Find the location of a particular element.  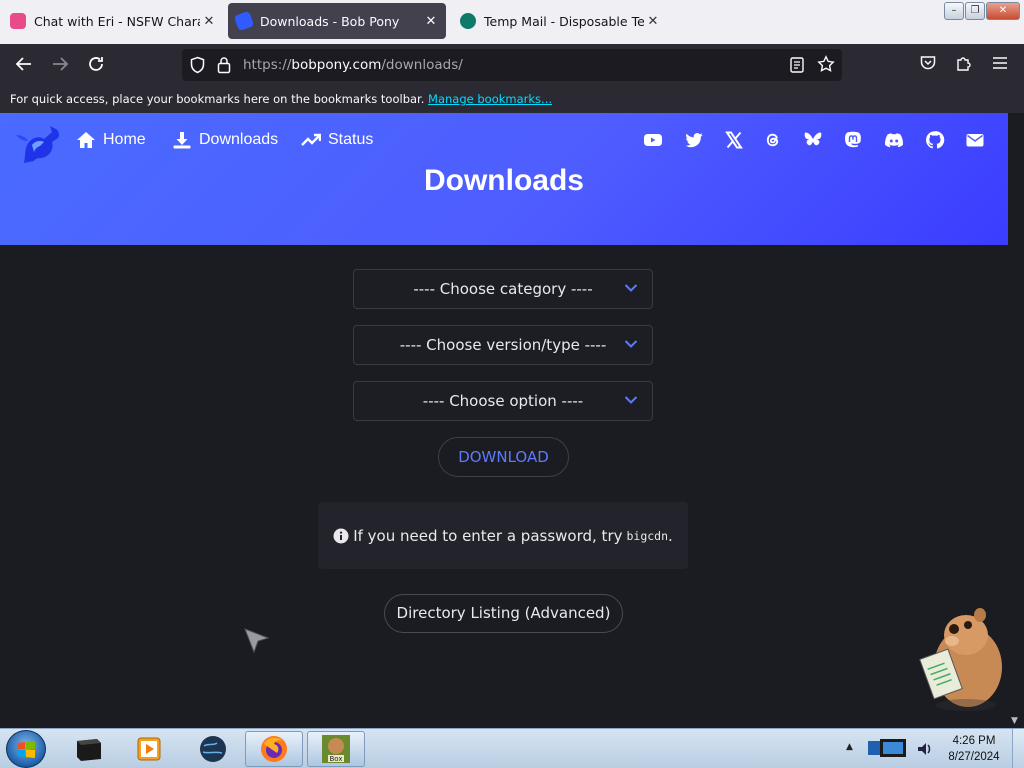

tab-title: Downloads - Bob Pony is located at coordinates (330, 21).